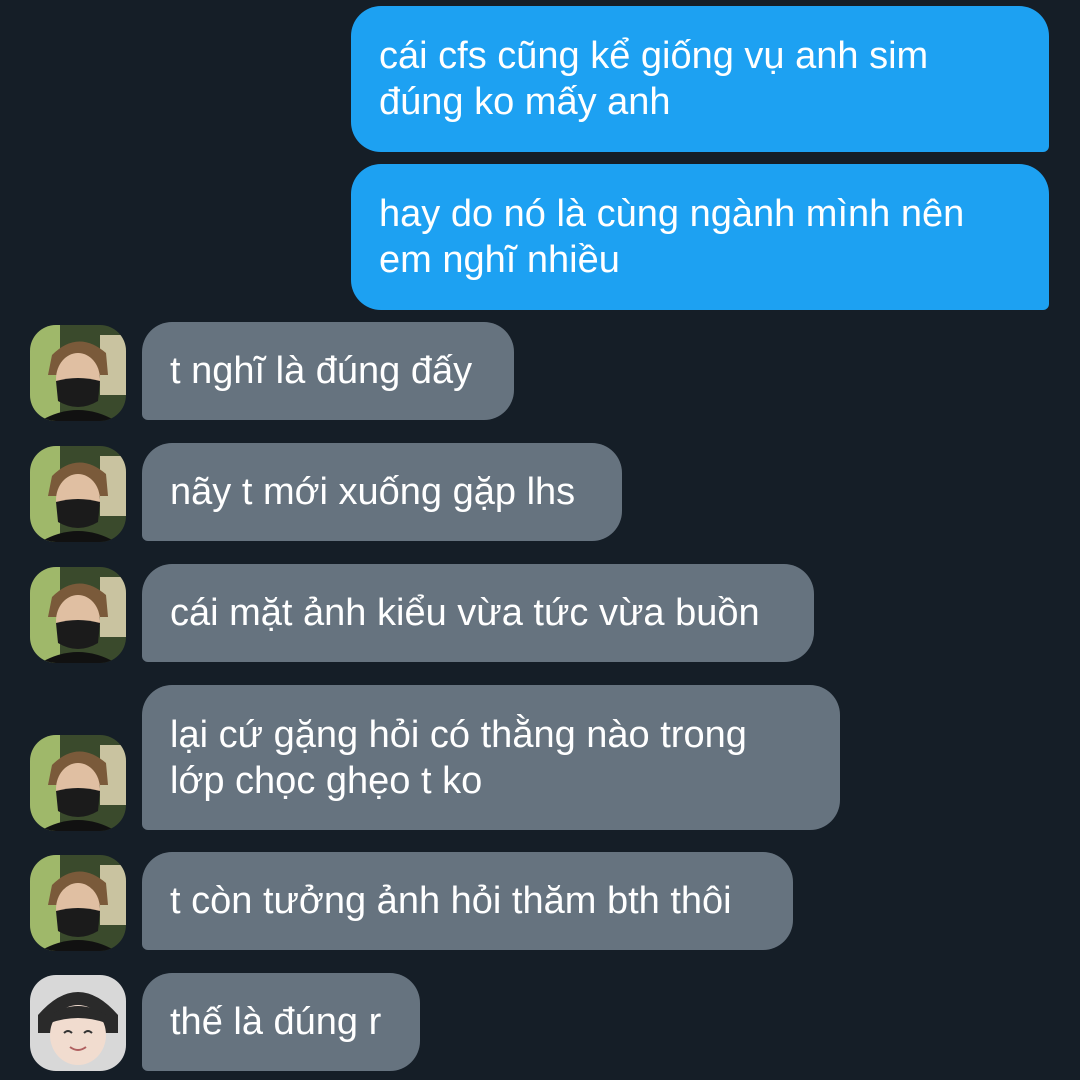 Image resolution: width=1080 pixels, height=1080 pixels. What do you see at coordinates (465, 613) in the screenshot?
I see `message-line: cái mặt ảnh kiểu vừa tức vừa buồn` at bounding box center [465, 613].